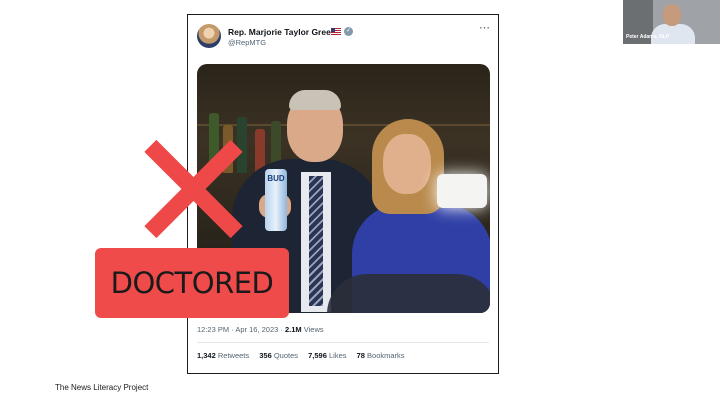 The image size is (720, 404). What do you see at coordinates (348, 31) in the screenshot?
I see `verified-icon: ✓` at bounding box center [348, 31].